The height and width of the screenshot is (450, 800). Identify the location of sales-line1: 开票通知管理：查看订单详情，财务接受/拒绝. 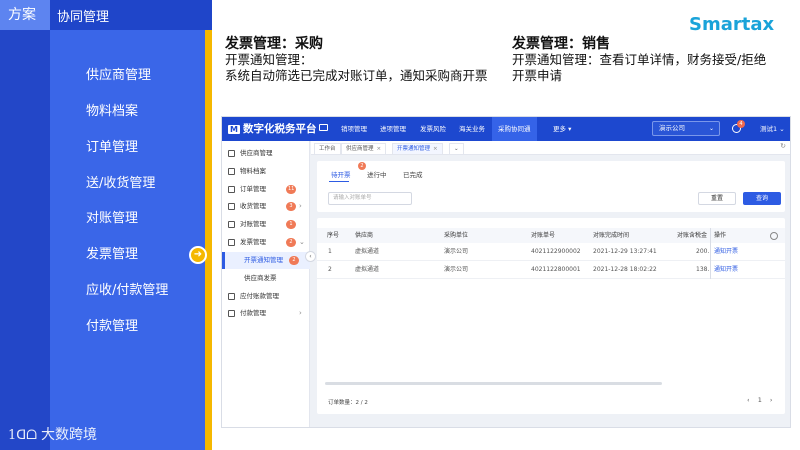
(639, 59).